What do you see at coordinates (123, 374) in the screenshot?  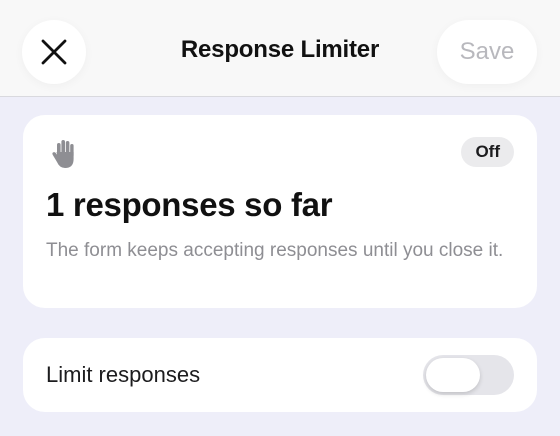 I see `limit-responses-label: Limit responses` at bounding box center [123, 374].